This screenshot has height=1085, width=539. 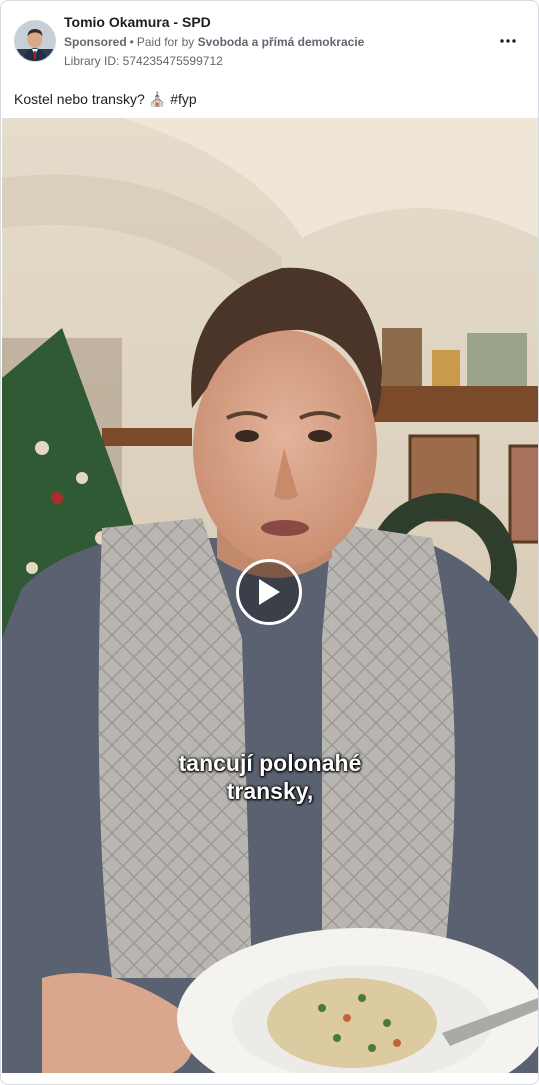 I want to click on profile-avatar-image, so click(x=35, y=41).